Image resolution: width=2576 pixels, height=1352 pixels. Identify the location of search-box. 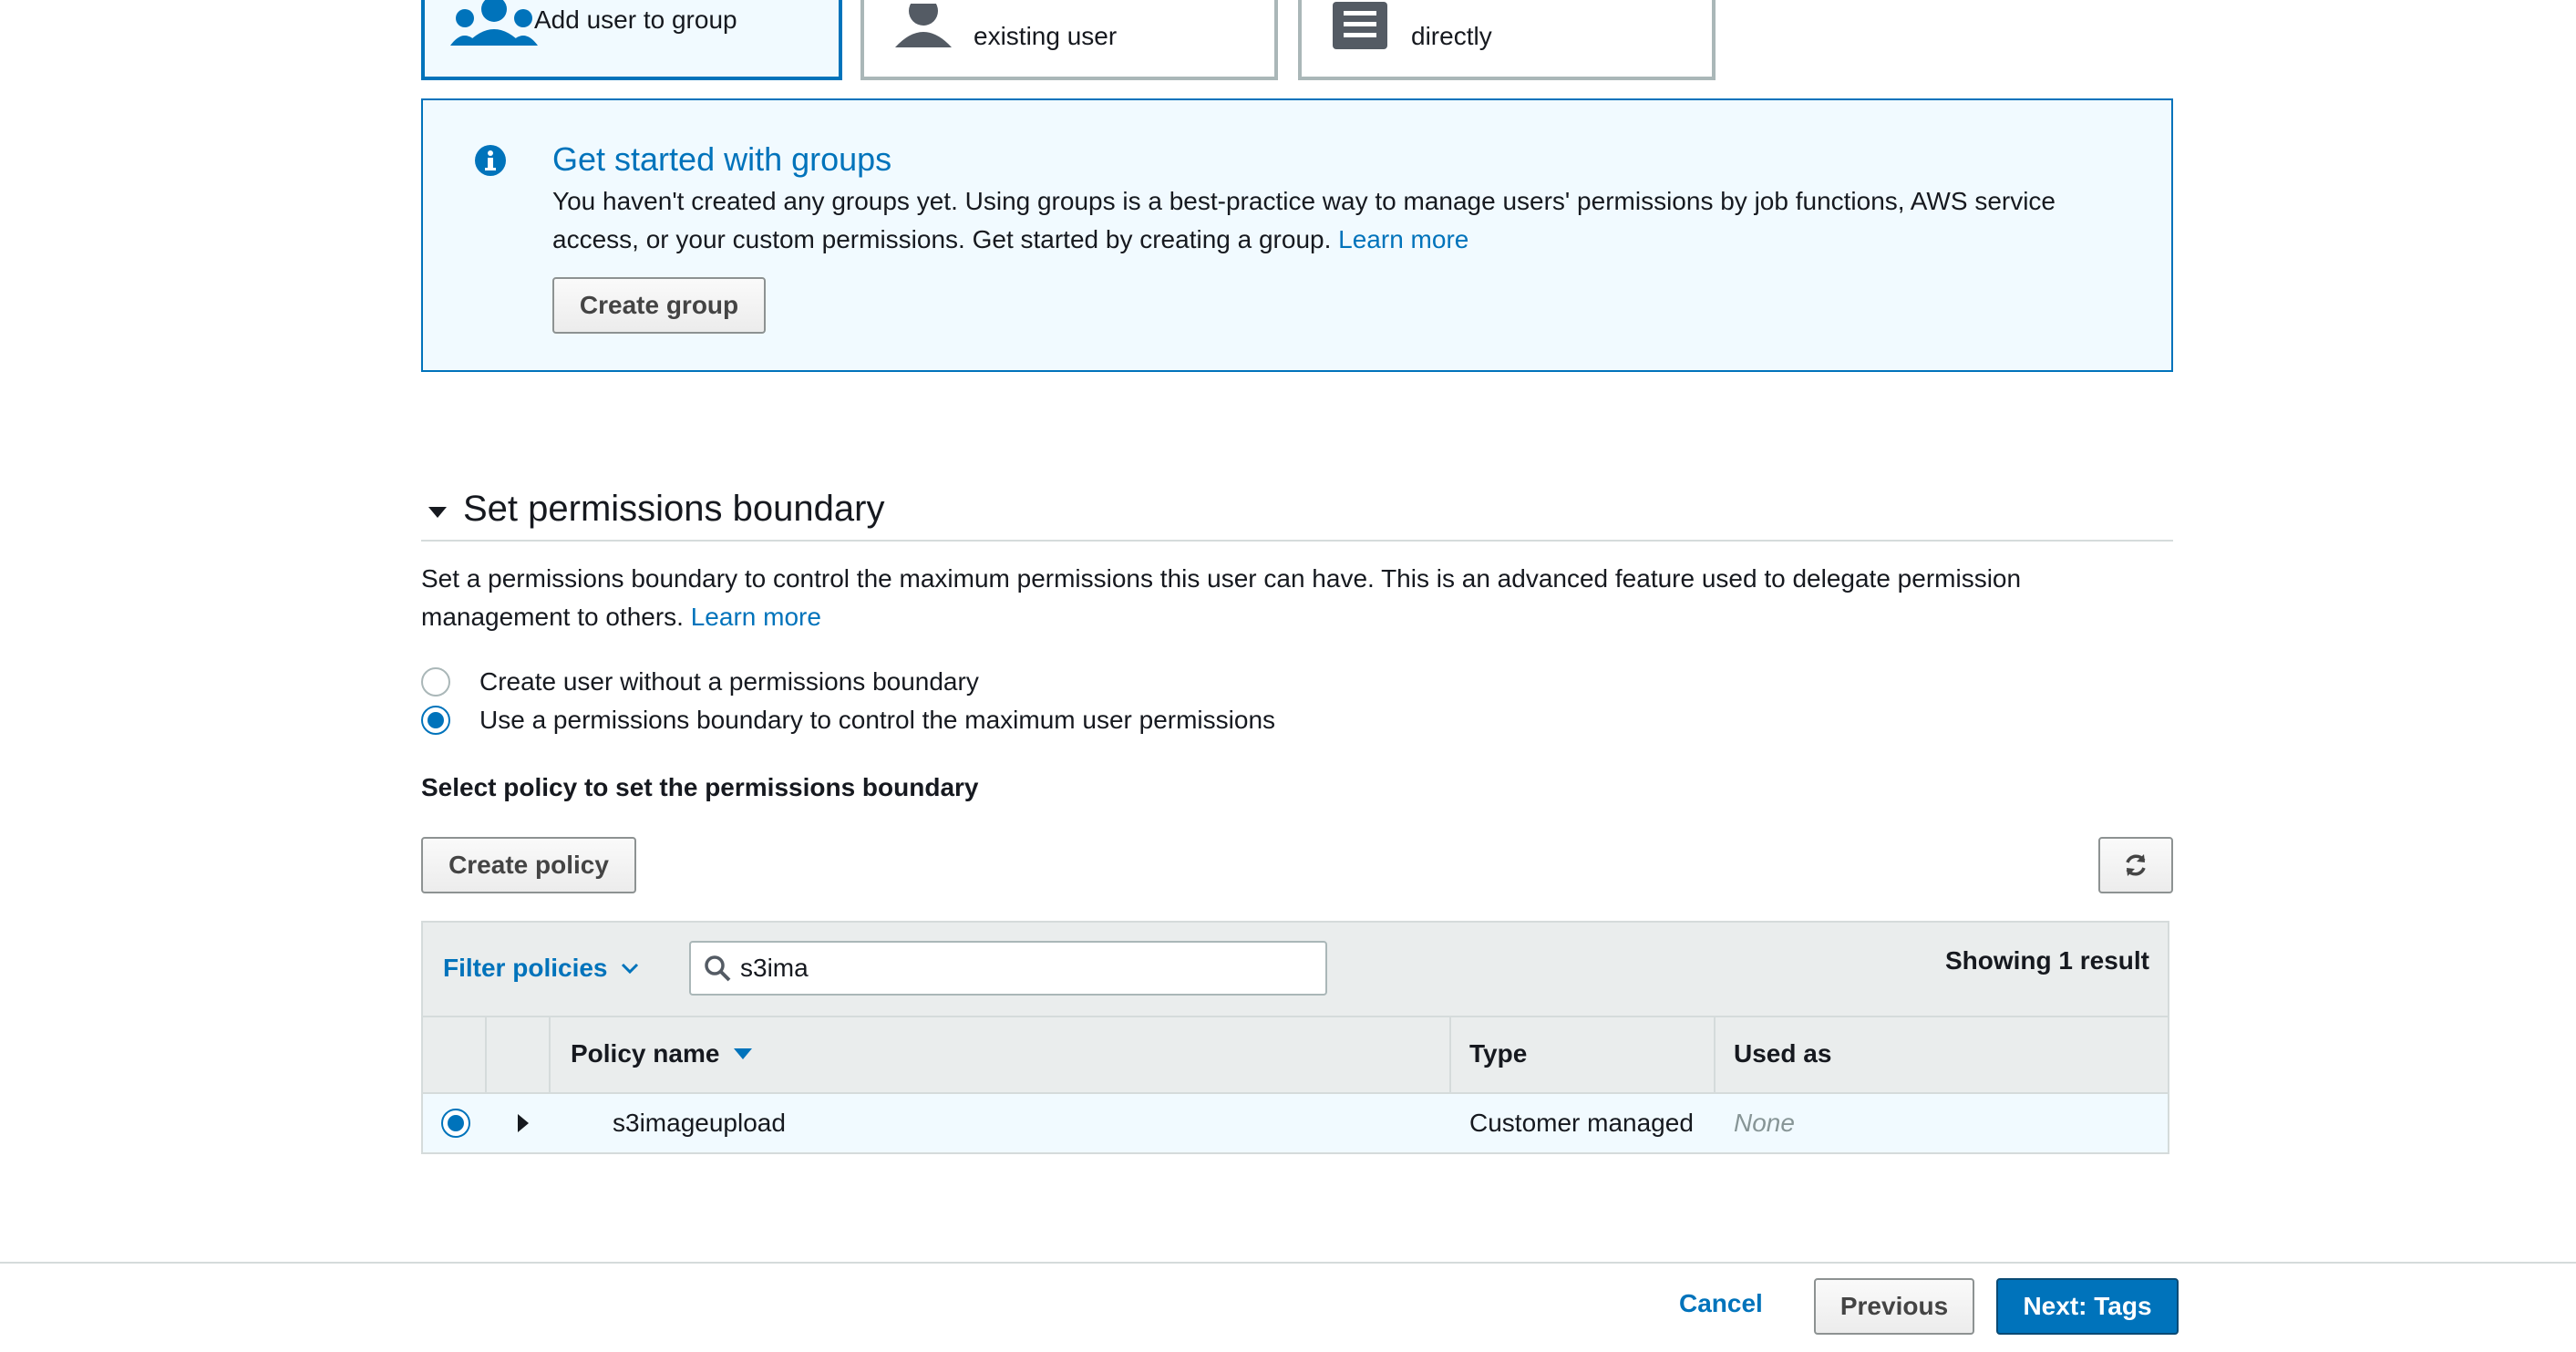
(1008, 968).